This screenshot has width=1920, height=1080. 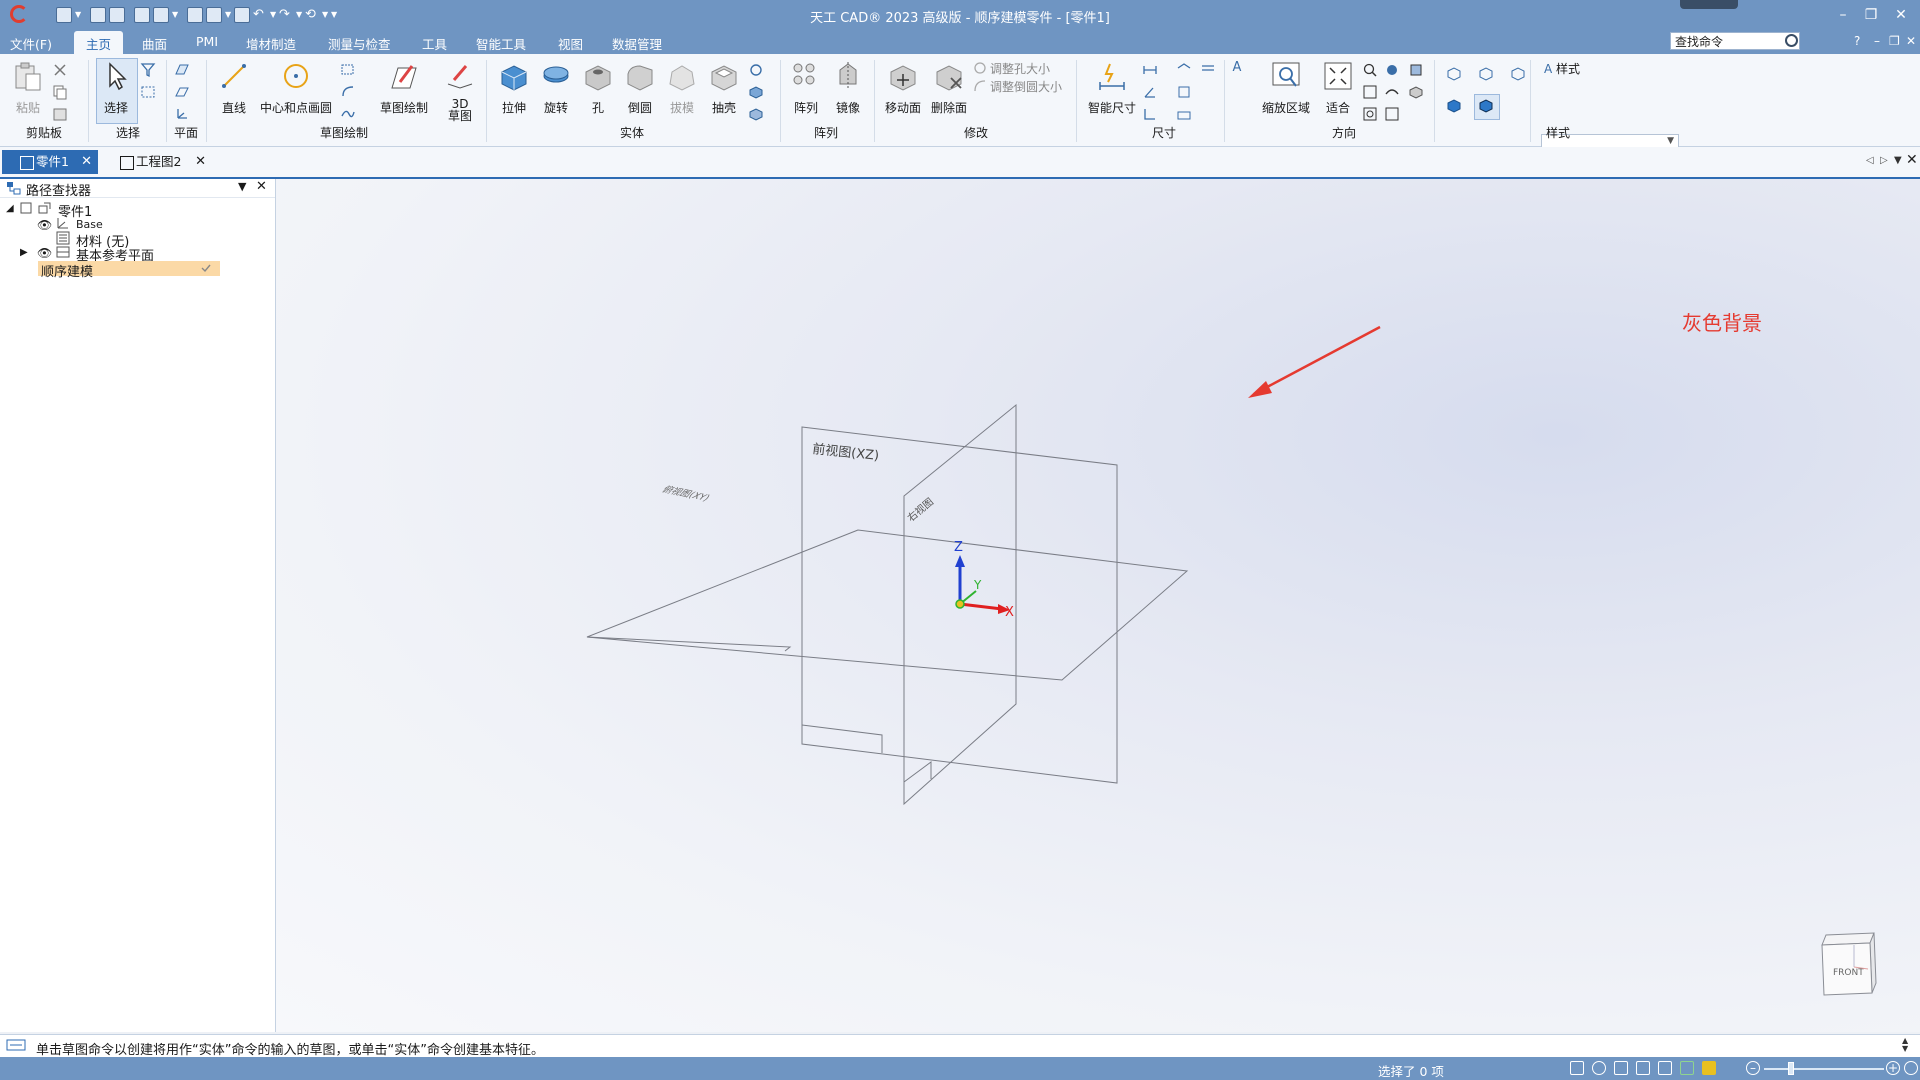 What do you see at coordinates (1665, 1068) in the screenshot?
I see `rotate-status-icon` at bounding box center [1665, 1068].